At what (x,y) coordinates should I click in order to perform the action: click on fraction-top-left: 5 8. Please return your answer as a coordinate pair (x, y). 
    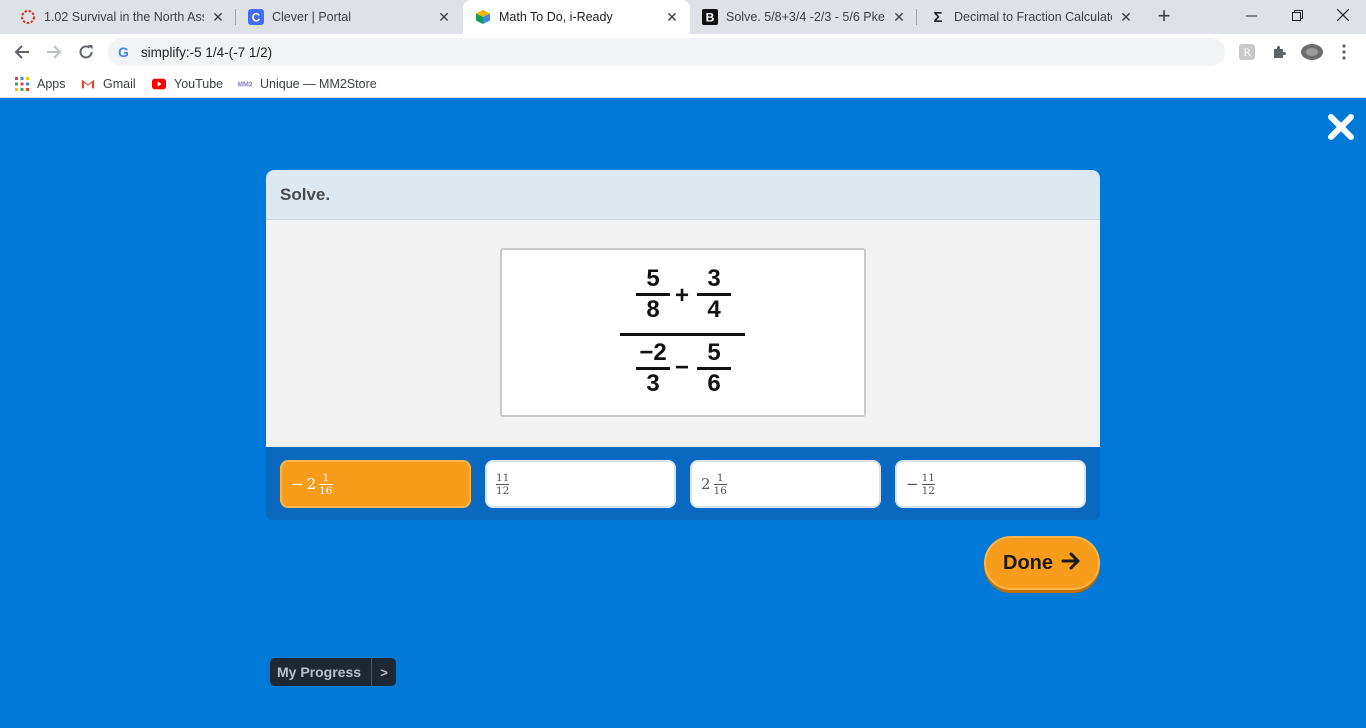
    Looking at the image, I should click on (653, 294).